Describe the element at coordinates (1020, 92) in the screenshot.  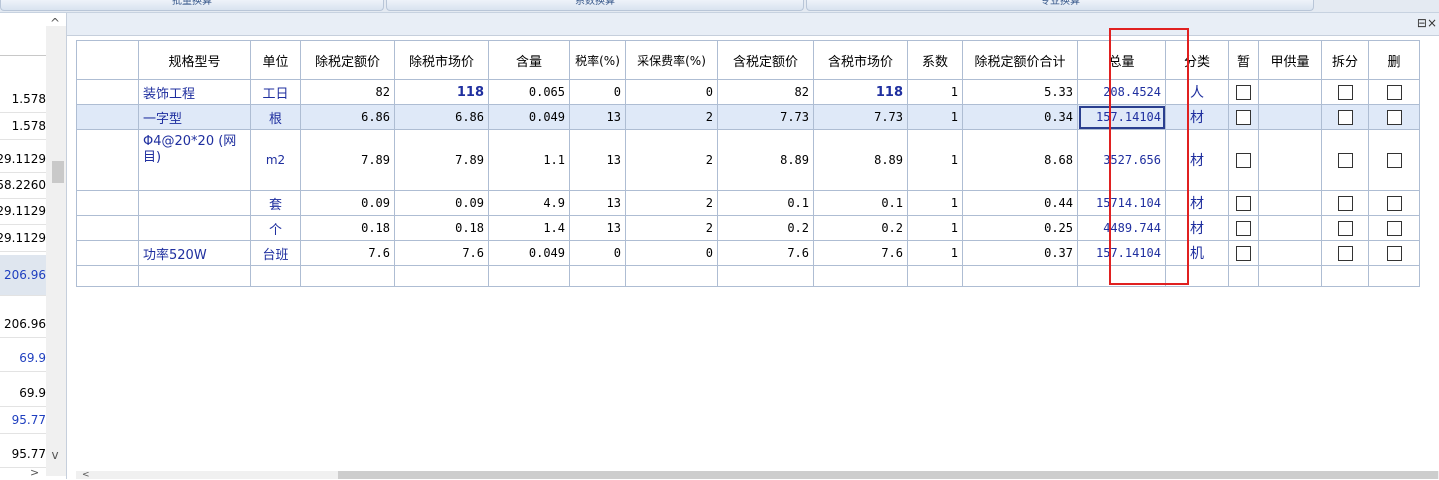
I see `base-price-total-cell: 5.33` at that location.